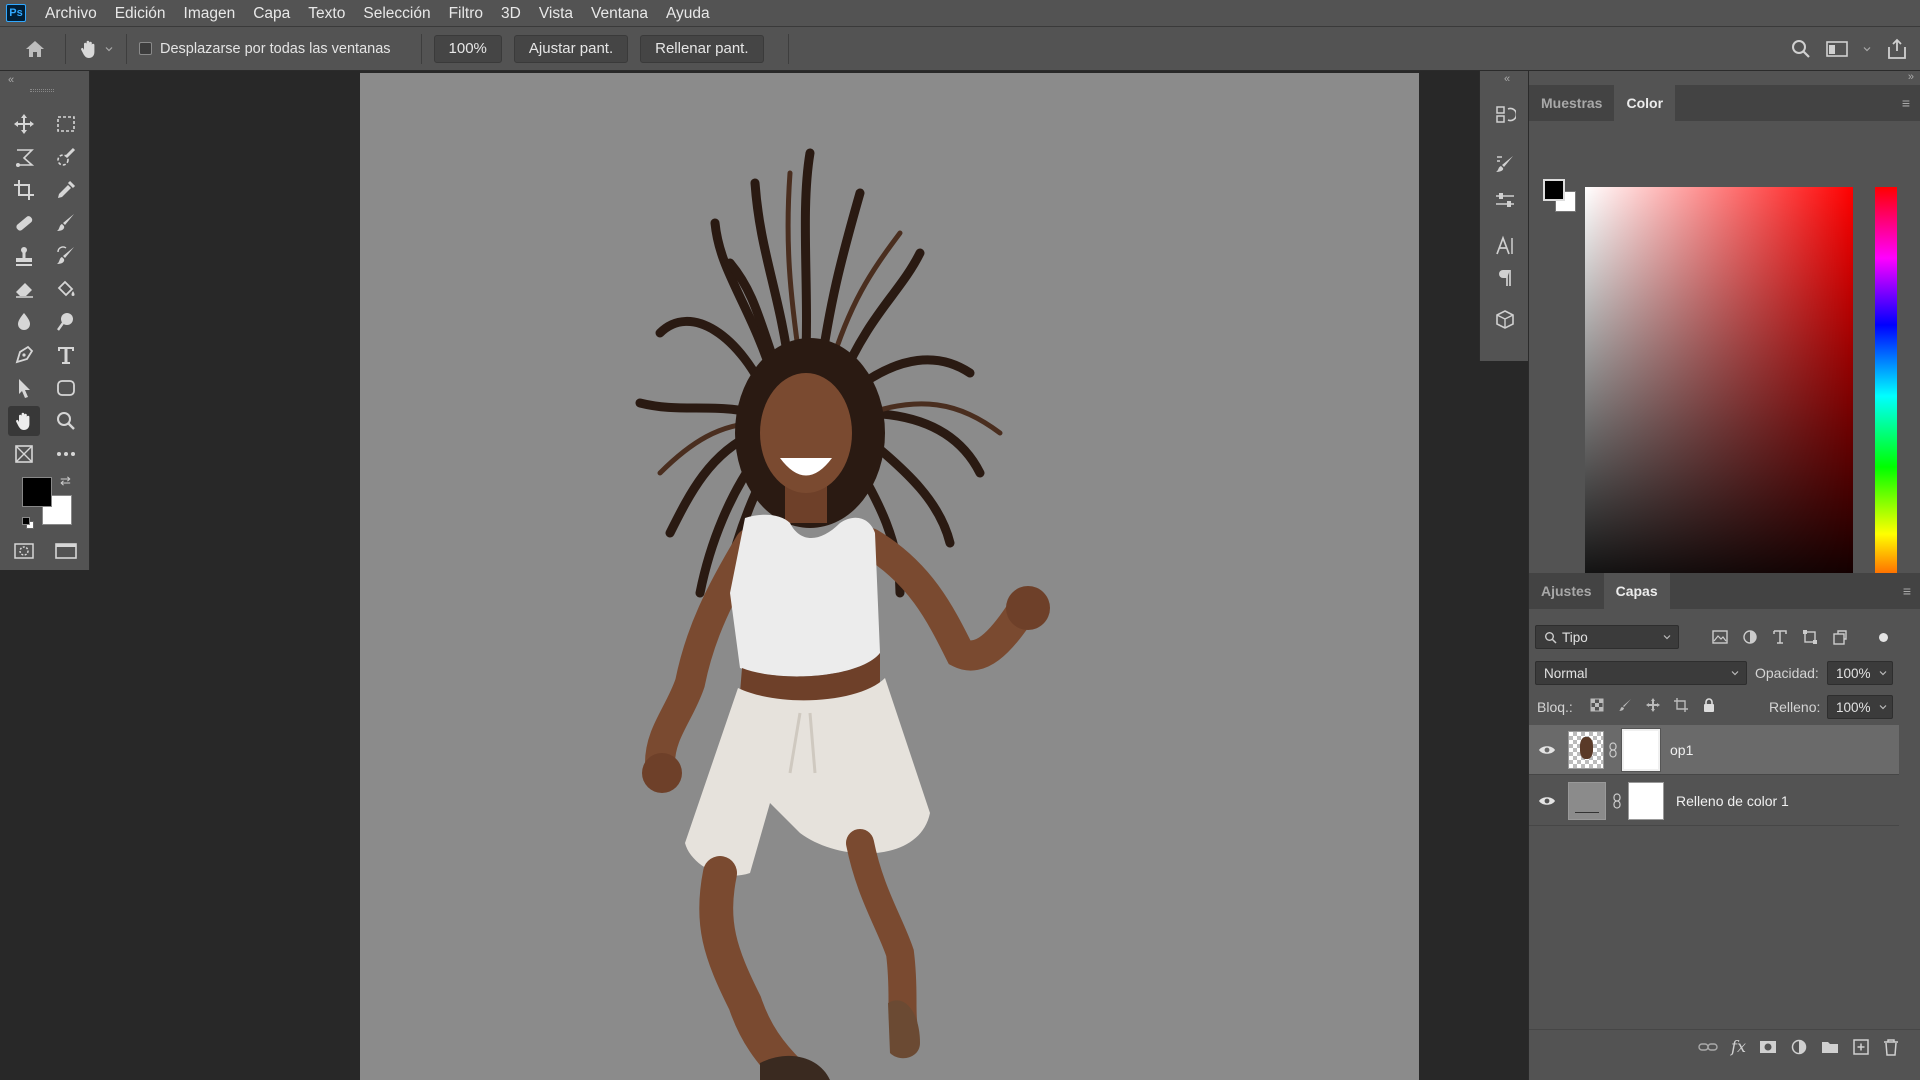 The image size is (1920, 1080). What do you see at coordinates (1867, 49) in the screenshot?
I see `chevron-down-icon` at bounding box center [1867, 49].